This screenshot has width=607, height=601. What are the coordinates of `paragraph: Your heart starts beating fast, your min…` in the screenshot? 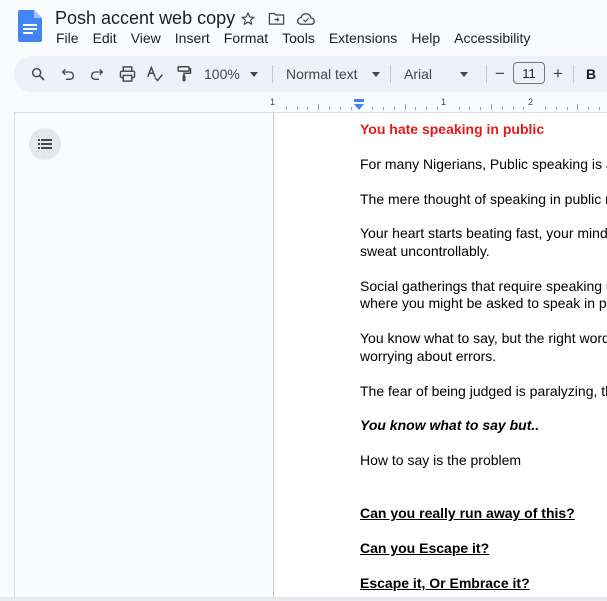 It's located at (483, 233).